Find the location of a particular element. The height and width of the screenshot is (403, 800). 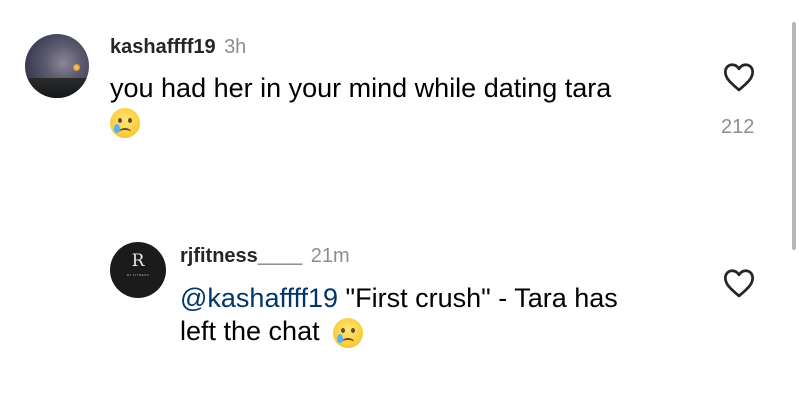

reply-body-line2: left the chat is located at coordinates (272, 331).